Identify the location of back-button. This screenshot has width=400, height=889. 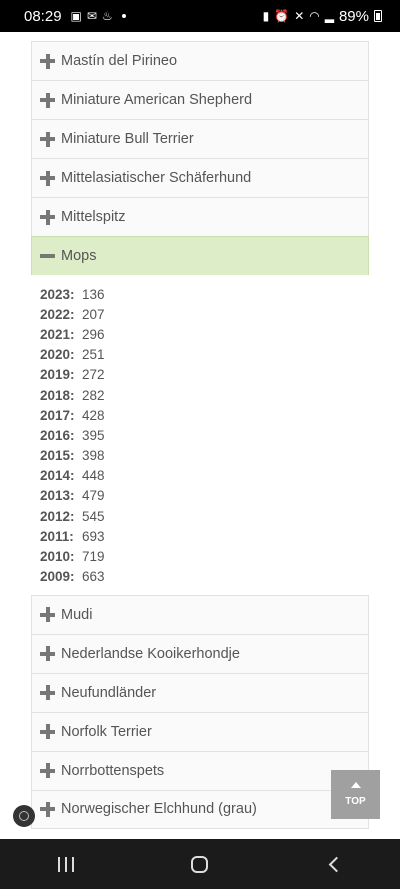
(336, 864).